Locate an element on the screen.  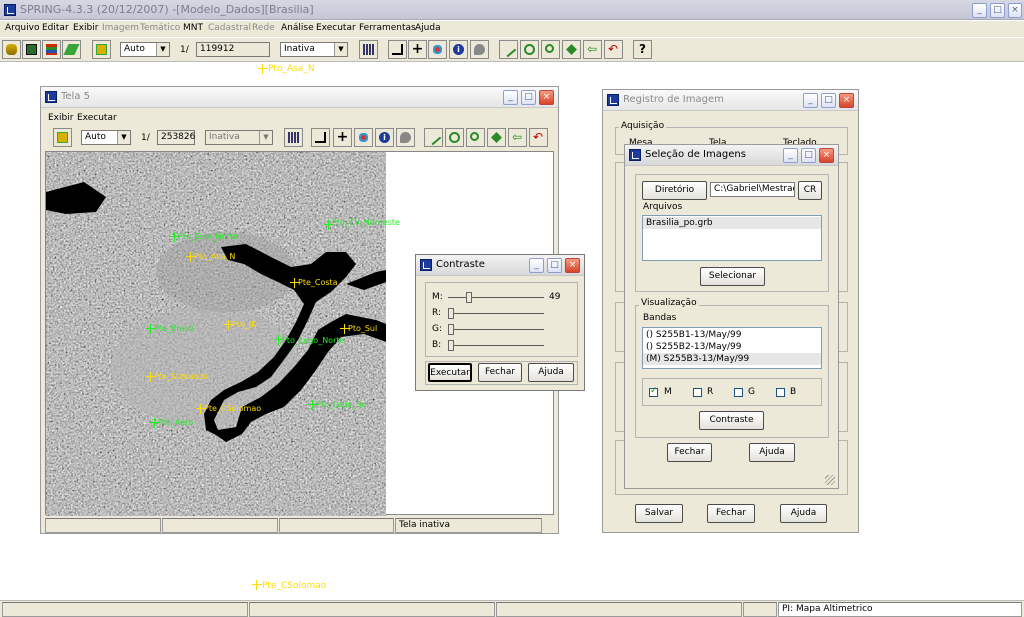
check-b is located at coordinates (780, 392).